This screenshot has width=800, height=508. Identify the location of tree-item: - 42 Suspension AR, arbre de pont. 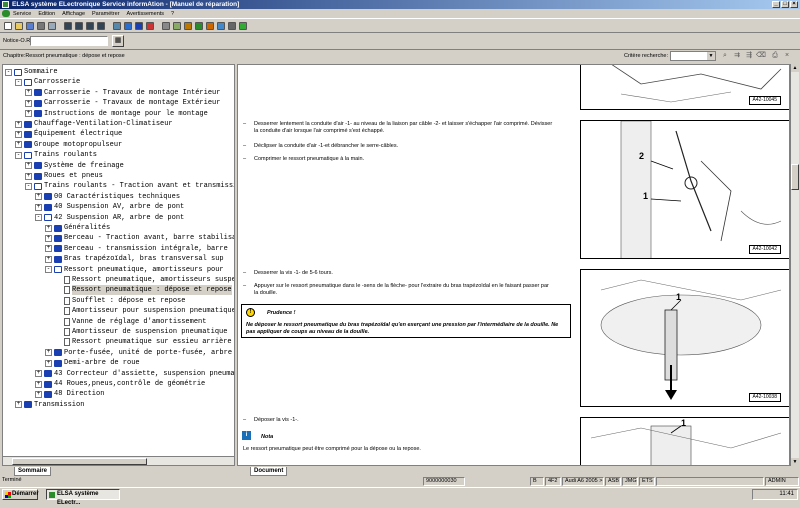
(109, 218).